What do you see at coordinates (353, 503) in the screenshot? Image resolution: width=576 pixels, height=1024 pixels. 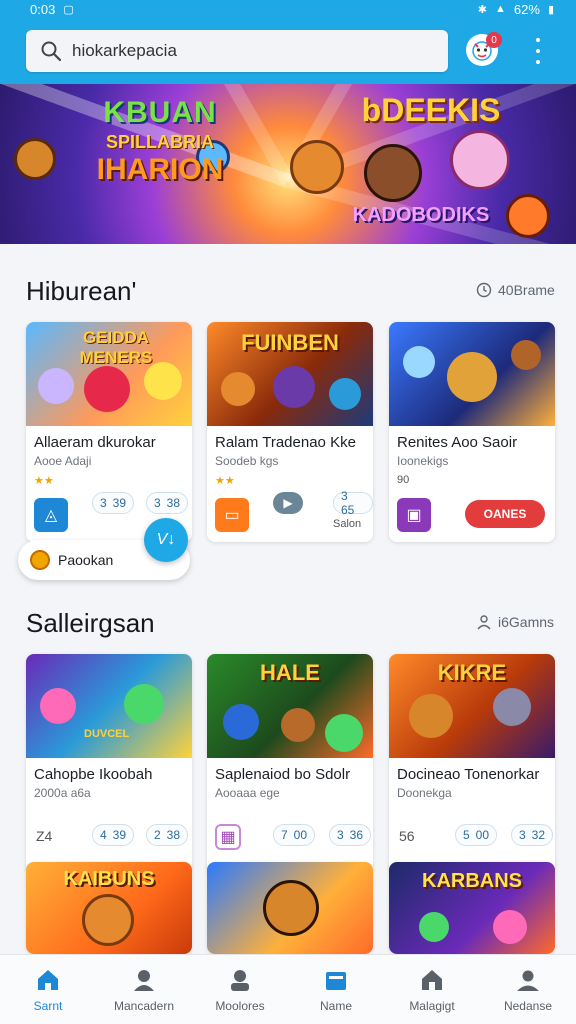 I see `stat-pill: 3 65` at bounding box center [353, 503].